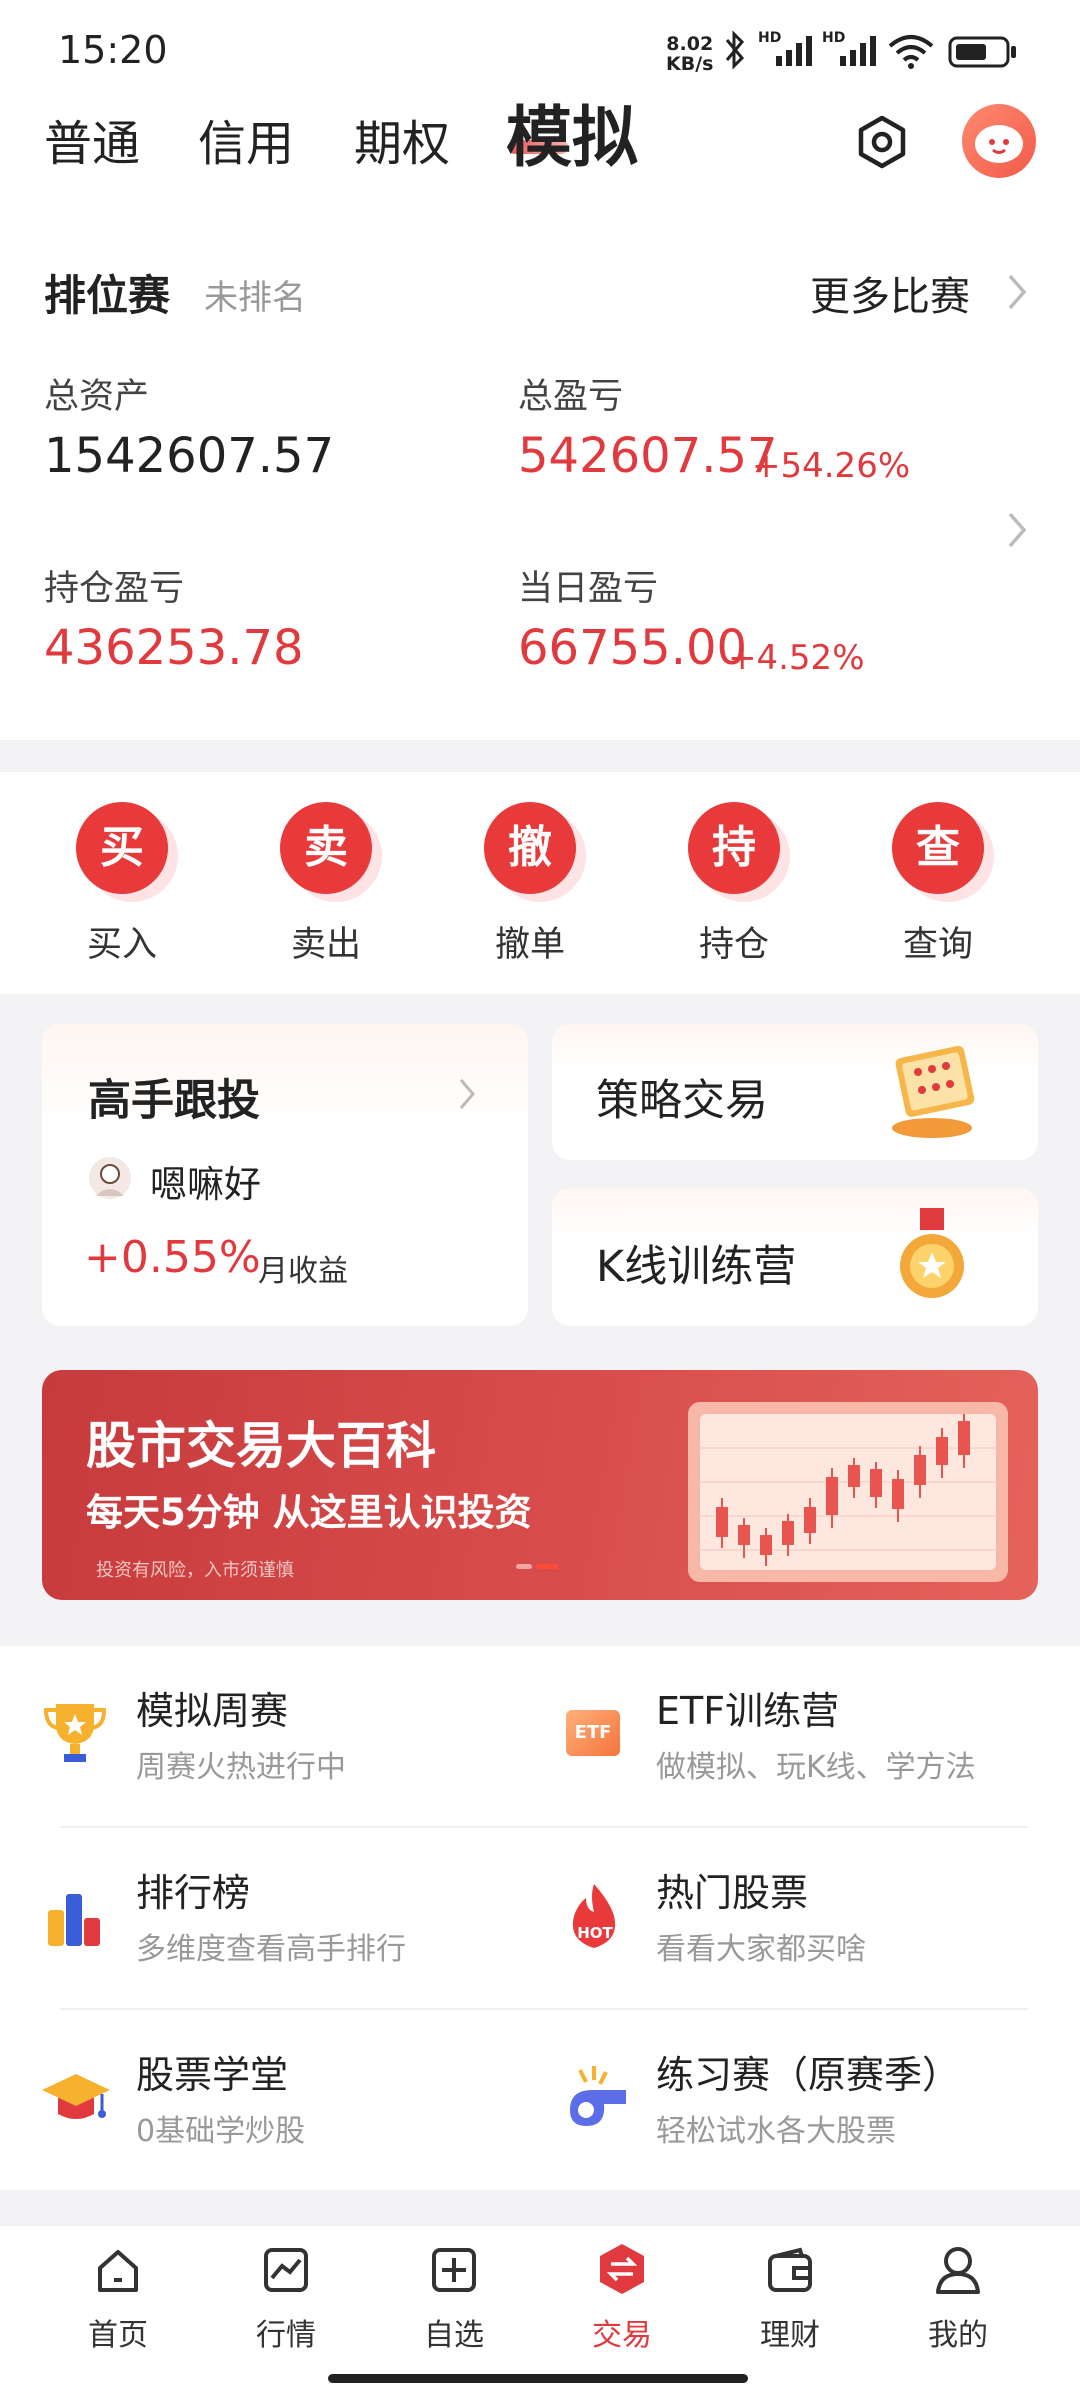  What do you see at coordinates (172, 1257) in the screenshot?
I see `expert-return: +0.55%` at bounding box center [172, 1257].